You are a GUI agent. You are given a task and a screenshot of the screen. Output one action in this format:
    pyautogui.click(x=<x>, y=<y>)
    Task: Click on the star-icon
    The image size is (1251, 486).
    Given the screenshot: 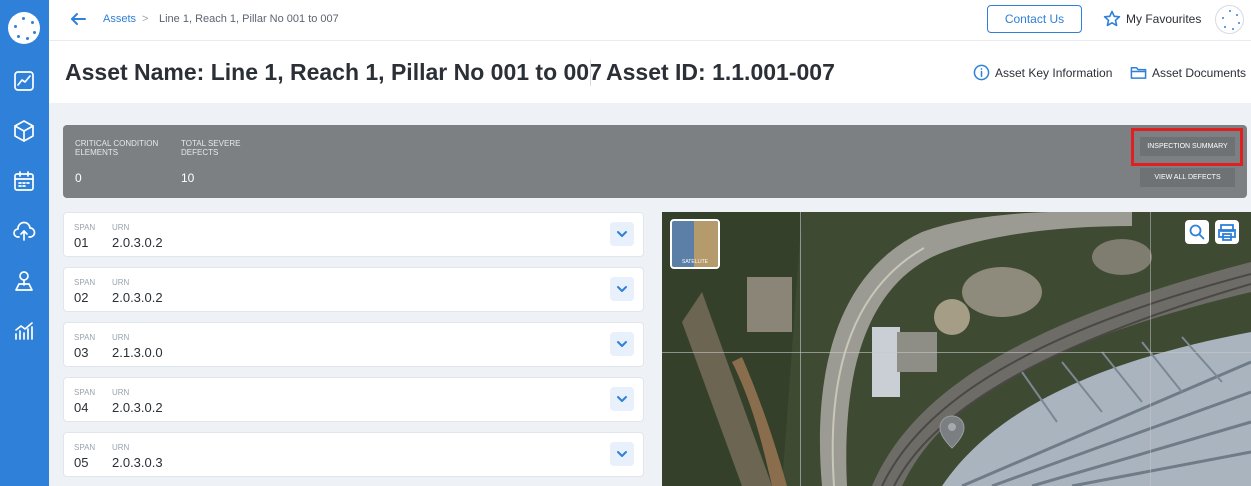 What is the action you would take?
    pyautogui.click(x=1112, y=18)
    